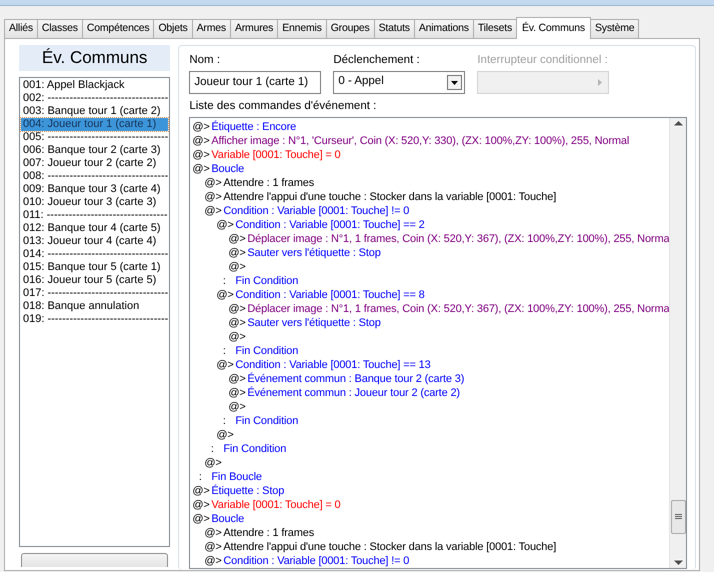 Image resolution: width=714 pixels, height=572 pixels. I want to click on event-list-item: 008: ---------------------------------, so click(94, 177).